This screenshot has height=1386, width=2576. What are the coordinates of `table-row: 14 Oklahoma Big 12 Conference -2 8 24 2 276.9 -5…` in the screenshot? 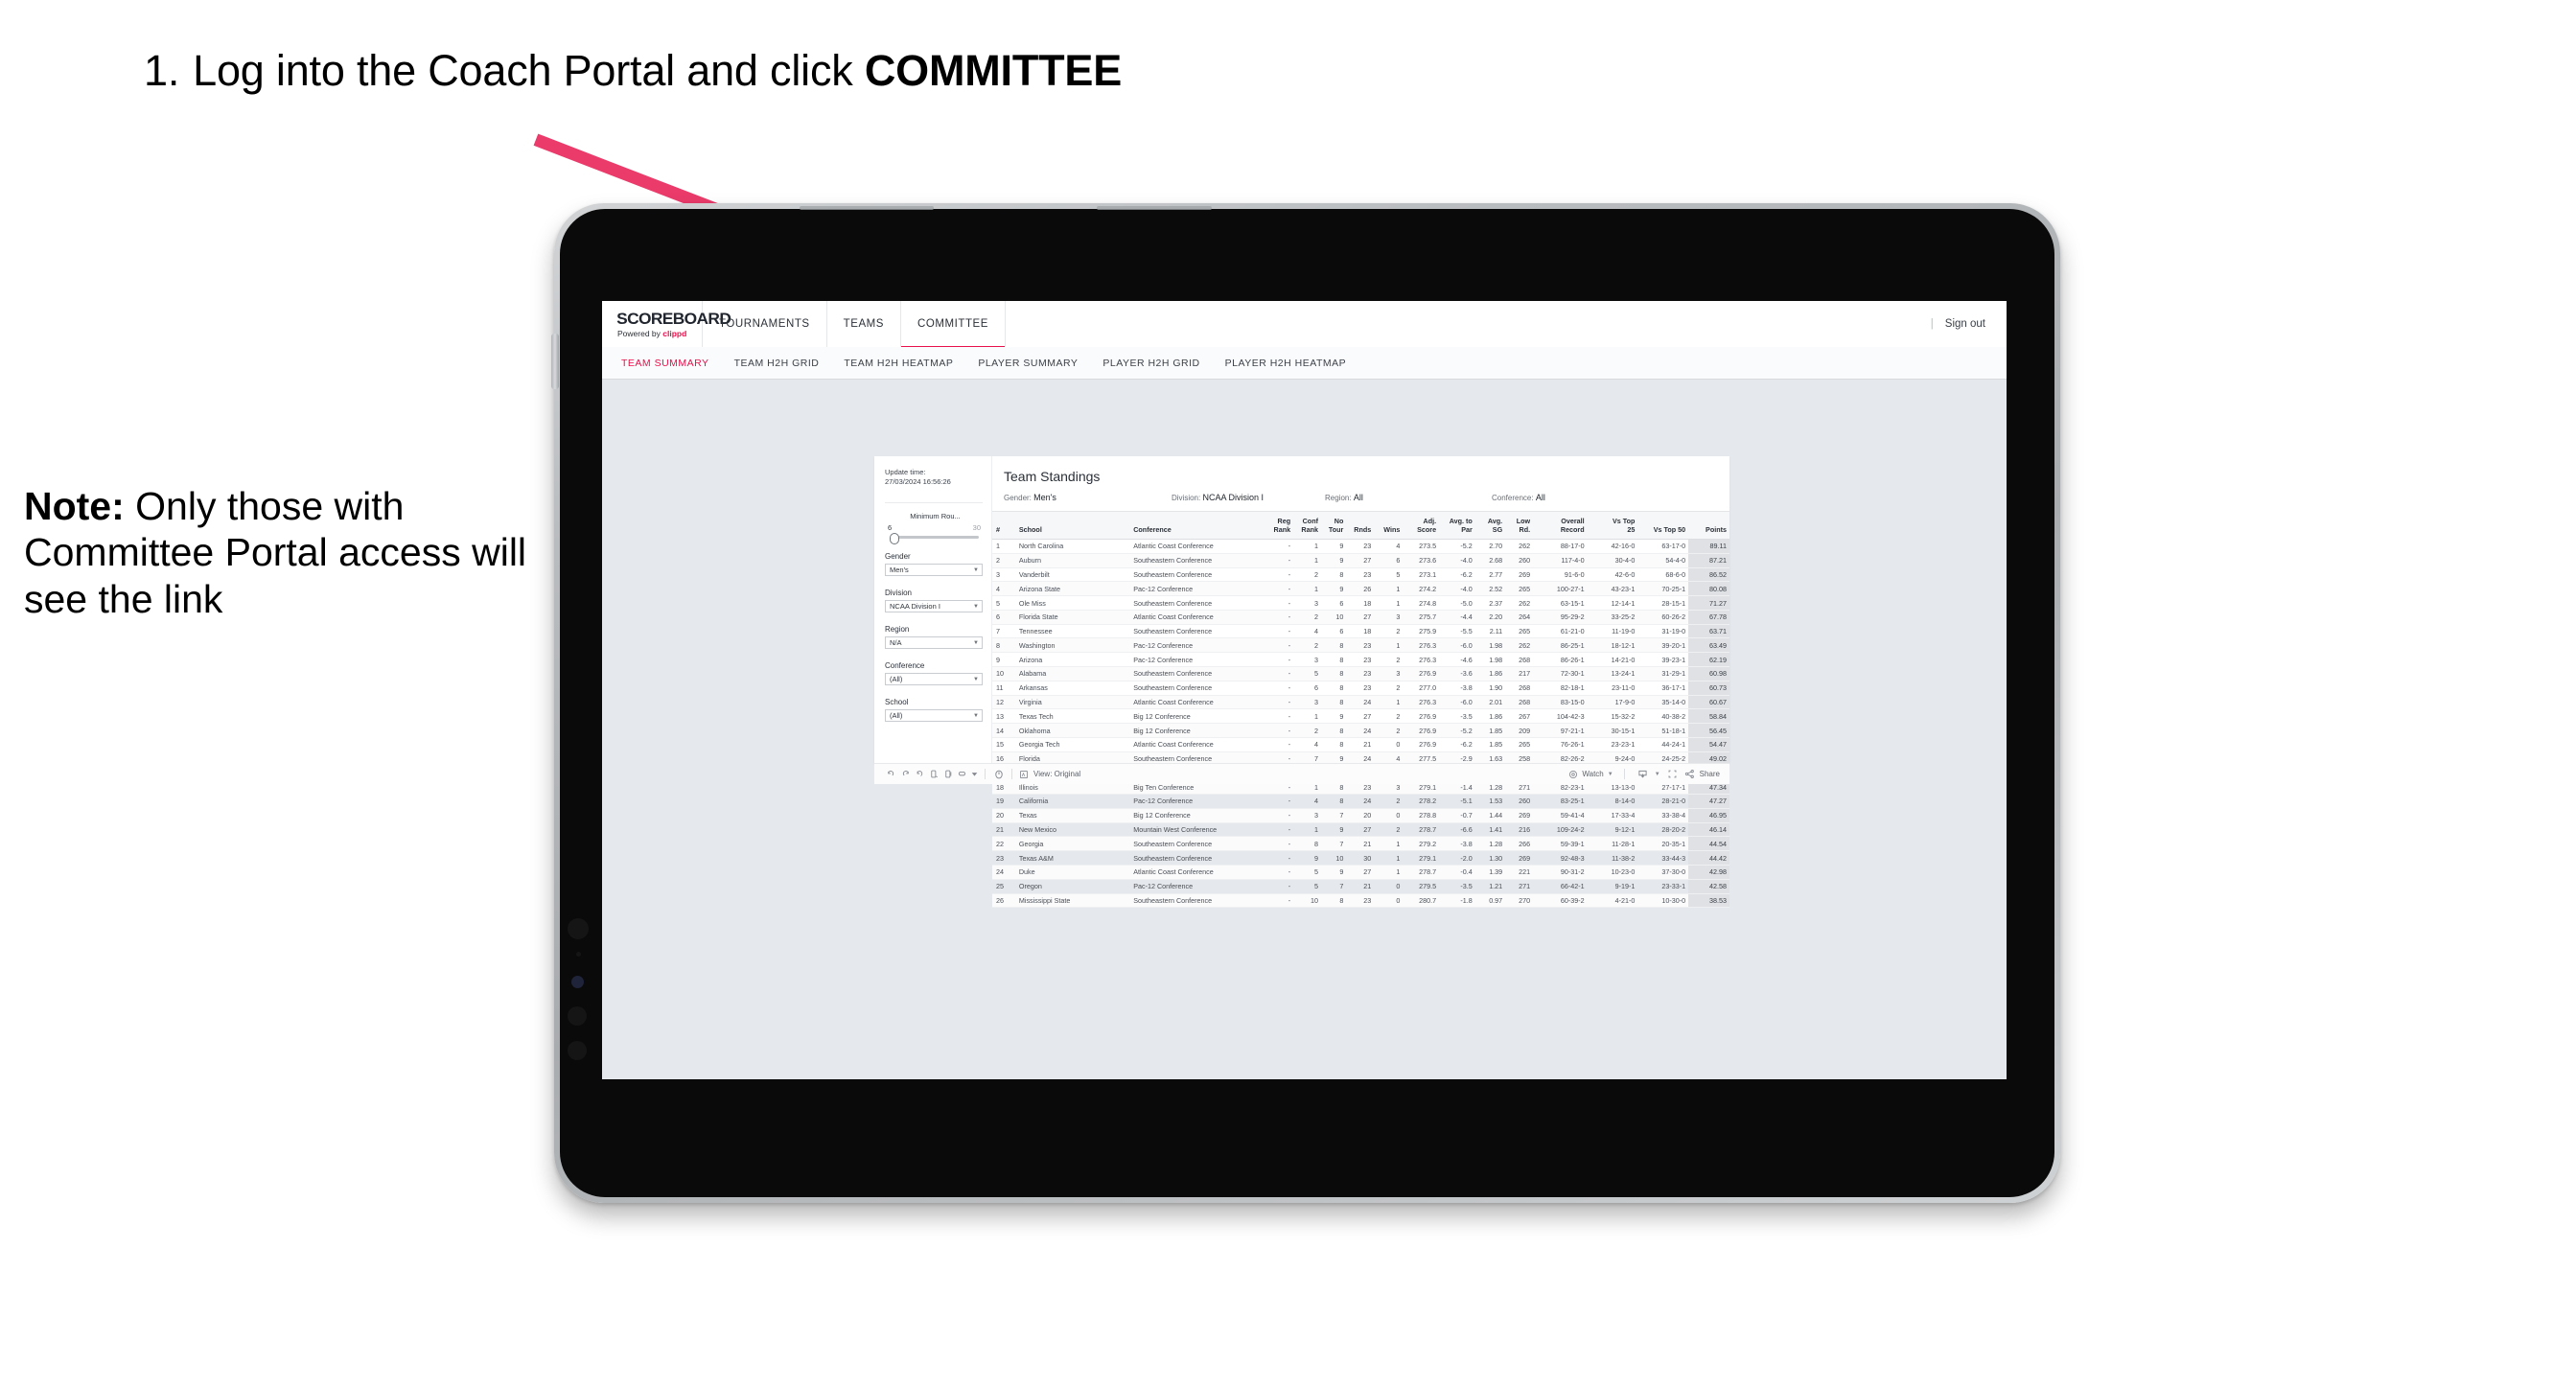 It's located at (1361, 731).